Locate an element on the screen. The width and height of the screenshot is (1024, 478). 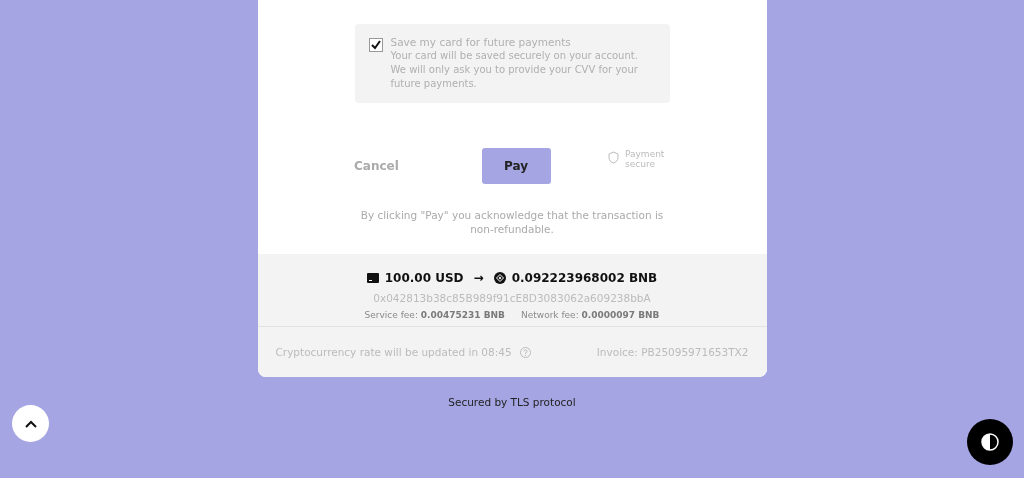
security-note: Secured by TLS protocol is located at coordinates (512, 402).